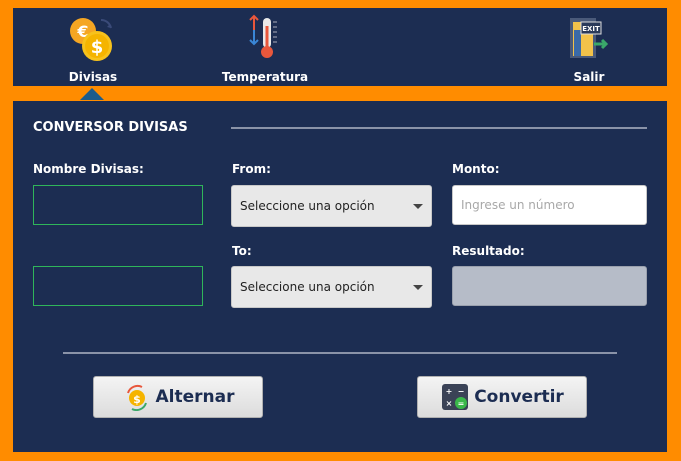 This screenshot has height=461, width=681. I want to click on monto-label: Monto:, so click(476, 169).